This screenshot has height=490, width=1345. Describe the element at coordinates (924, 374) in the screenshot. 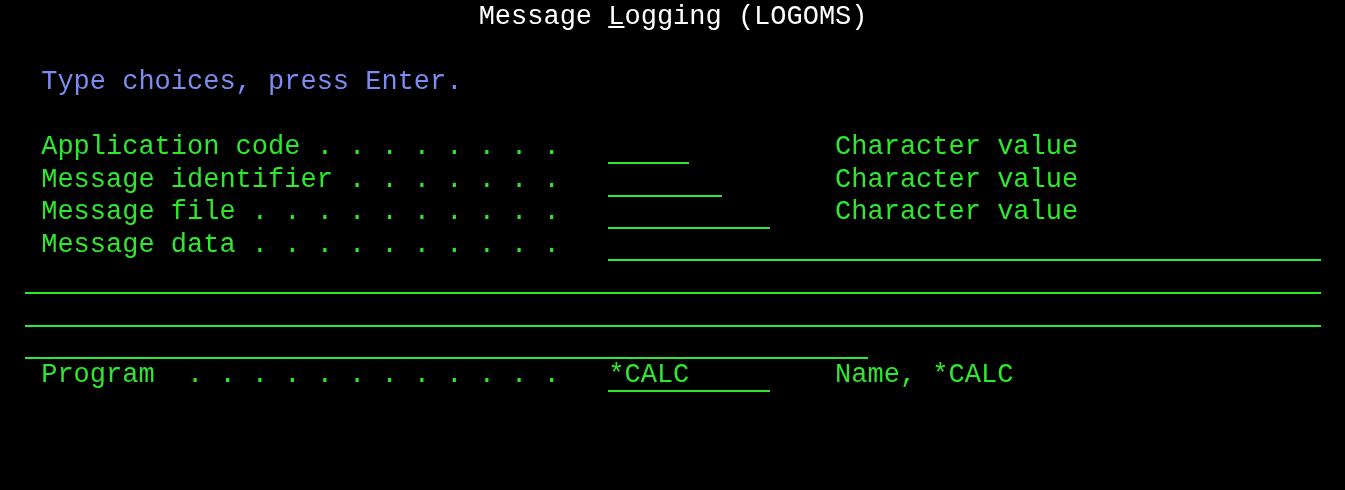

I see `field-hint: Name, *CALC` at that location.